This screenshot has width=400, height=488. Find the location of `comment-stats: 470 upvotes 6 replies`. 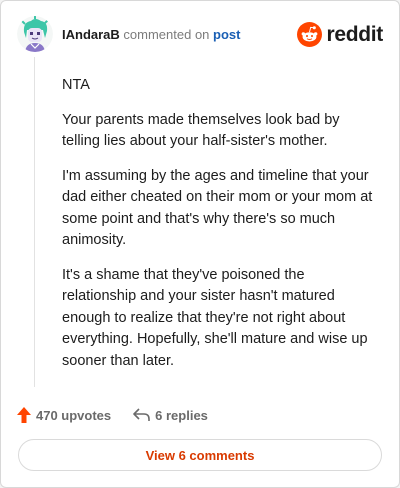

comment-stats: 470 upvotes 6 replies is located at coordinates (112, 415).